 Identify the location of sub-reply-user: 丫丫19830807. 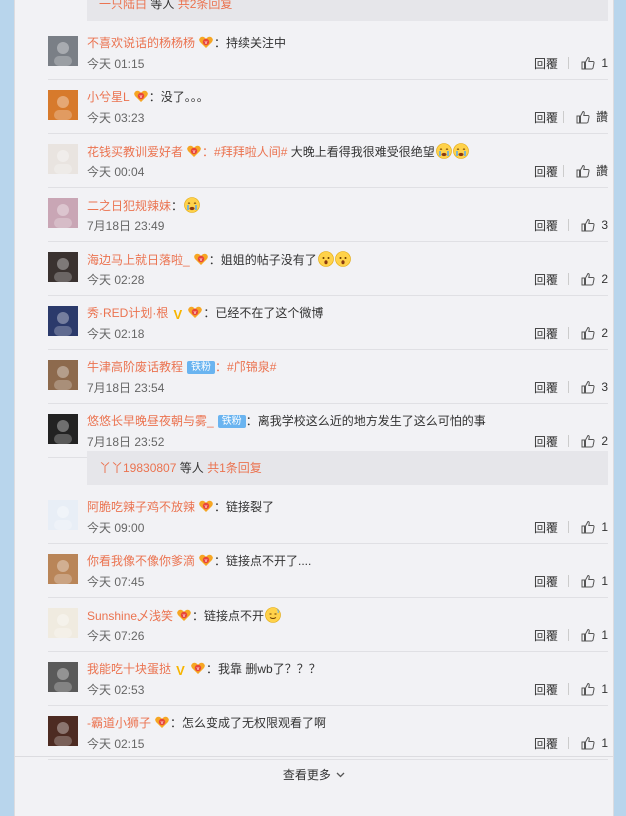
(137, 468).